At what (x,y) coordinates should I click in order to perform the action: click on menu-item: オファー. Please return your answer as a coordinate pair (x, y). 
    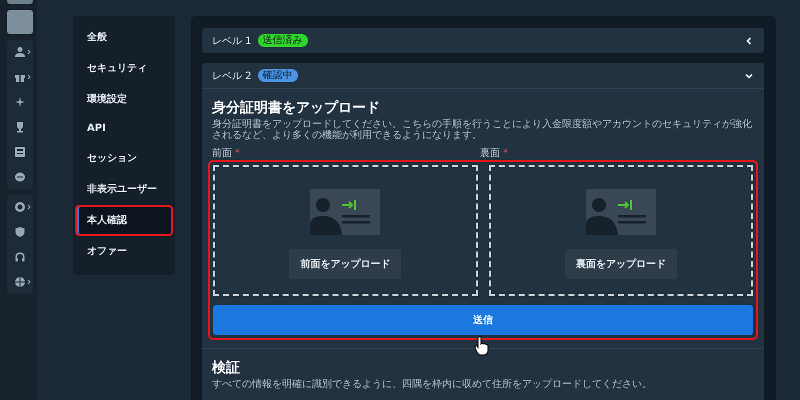
    Looking at the image, I should click on (124, 251).